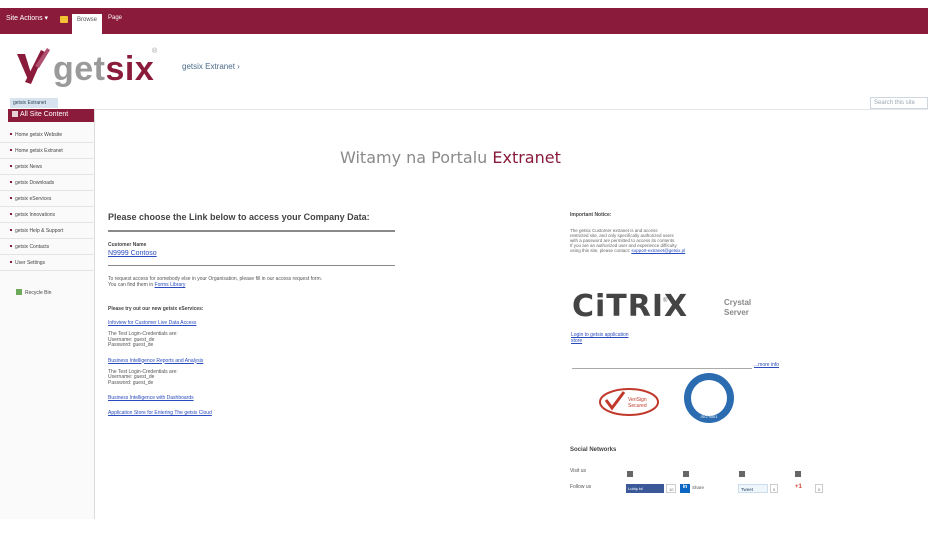 This screenshot has width=928, height=558. What do you see at coordinates (766, 365) in the screenshot?
I see `more-info-link: ...more info` at bounding box center [766, 365].